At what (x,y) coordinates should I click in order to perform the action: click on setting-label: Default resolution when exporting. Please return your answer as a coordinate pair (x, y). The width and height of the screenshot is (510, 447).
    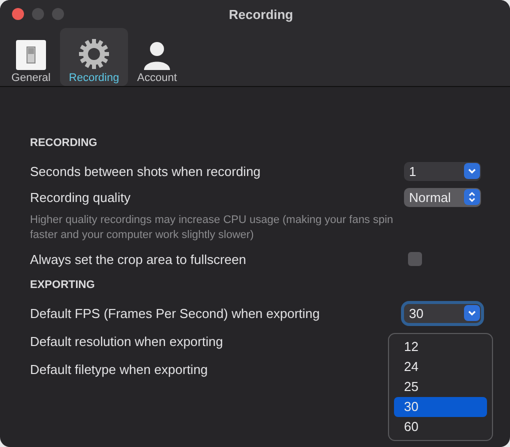
    Looking at the image, I should click on (126, 341).